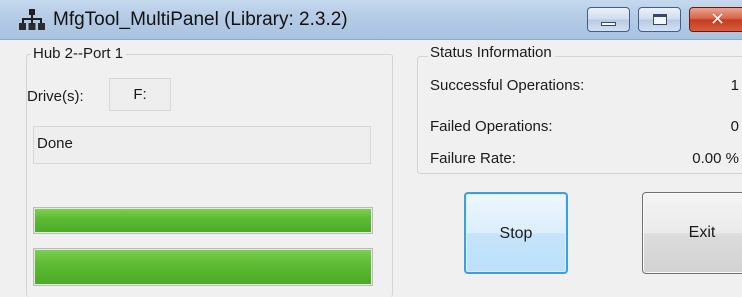 The width and height of the screenshot is (742, 297). What do you see at coordinates (491, 126) in the screenshot?
I see `failed-operations-label: Failed Operations:` at bounding box center [491, 126].